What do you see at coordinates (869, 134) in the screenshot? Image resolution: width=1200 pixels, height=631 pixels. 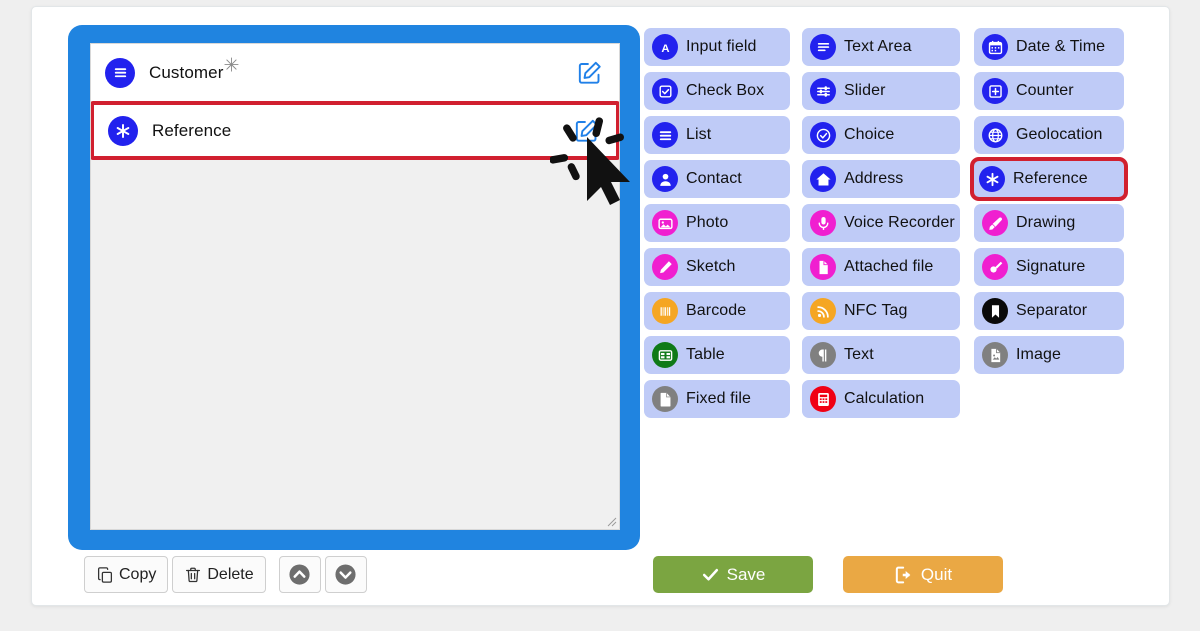 I see `palette-item-label: Choice` at bounding box center [869, 134].